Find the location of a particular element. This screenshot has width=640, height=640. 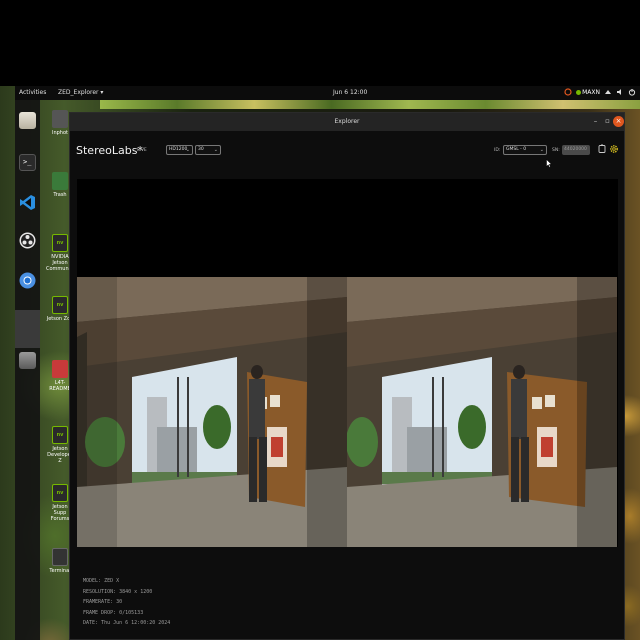

disk-app-icon is located at coordinates (27, 360).